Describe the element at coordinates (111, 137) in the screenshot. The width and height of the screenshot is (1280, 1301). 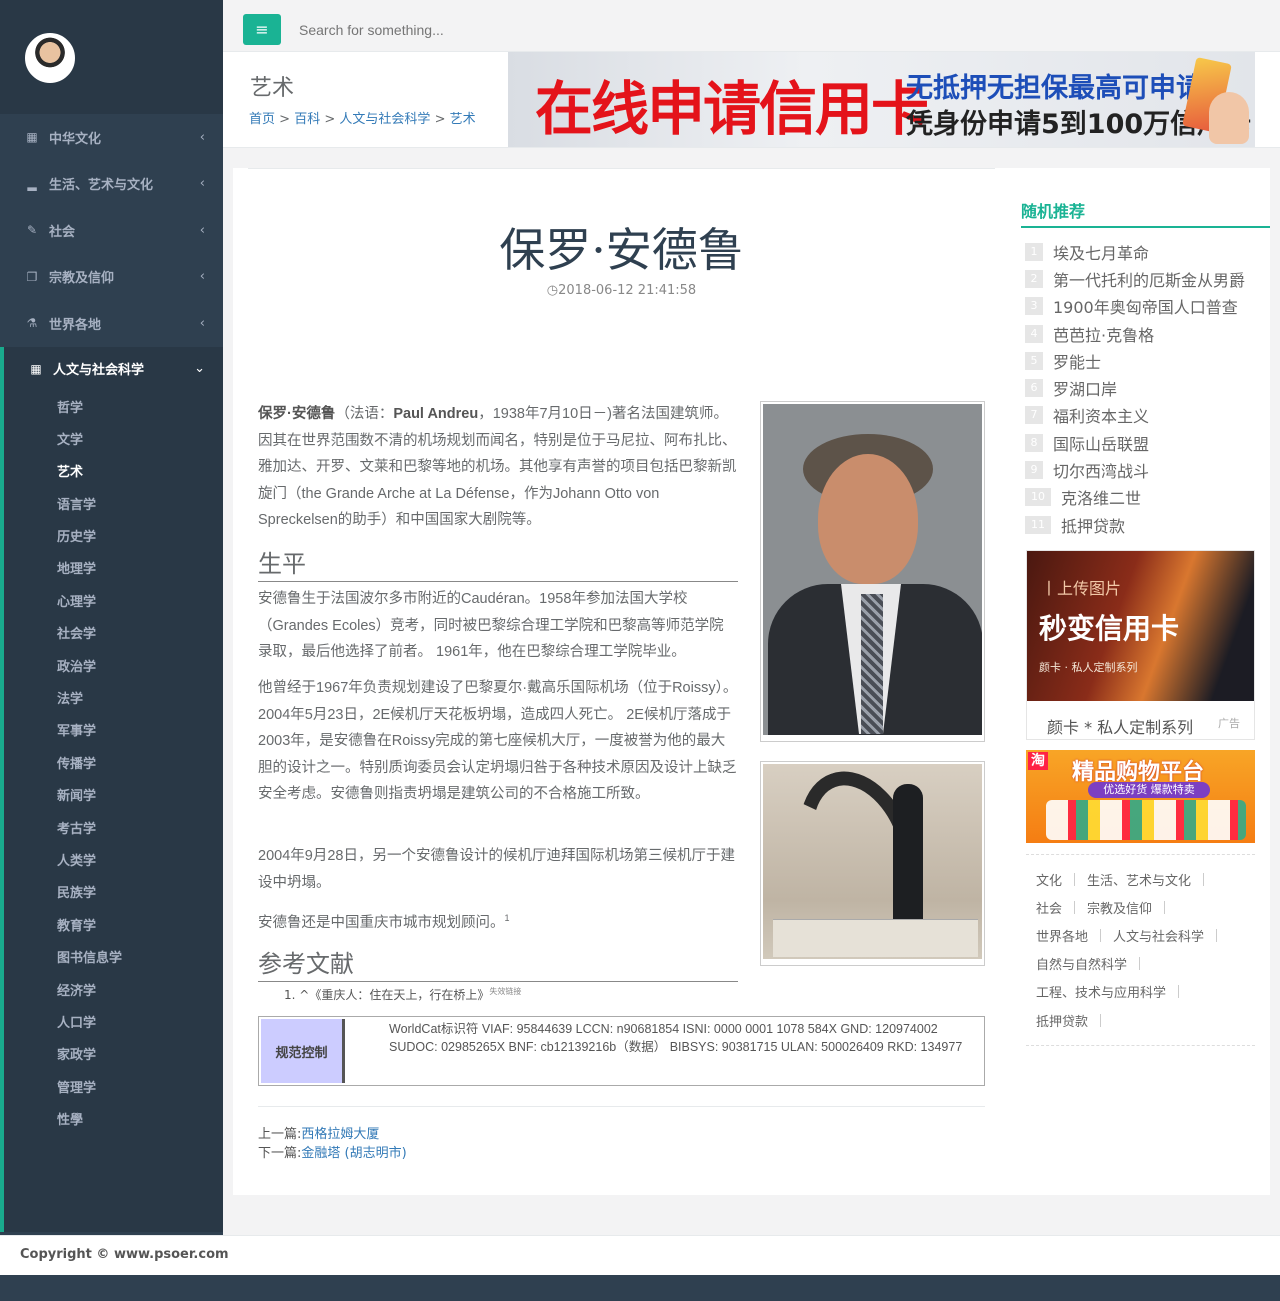
I see `sidebar-item: ▦ 中华文化 ‹` at that location.